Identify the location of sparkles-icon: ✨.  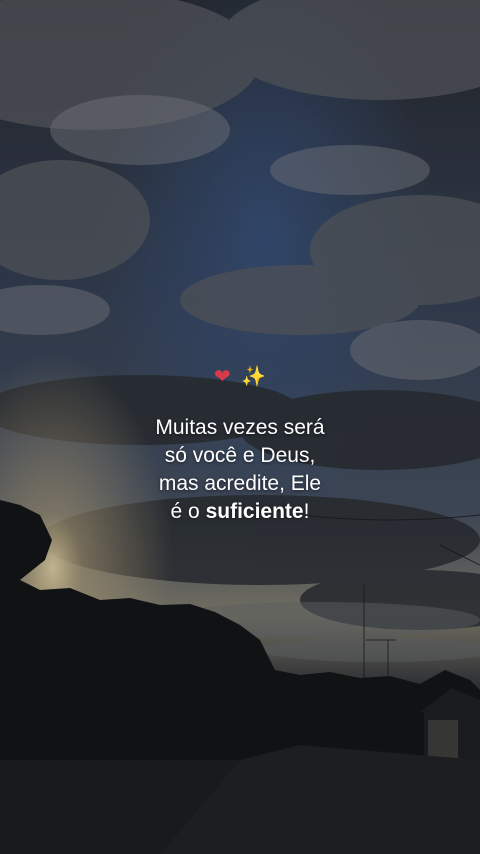
(254, 376).